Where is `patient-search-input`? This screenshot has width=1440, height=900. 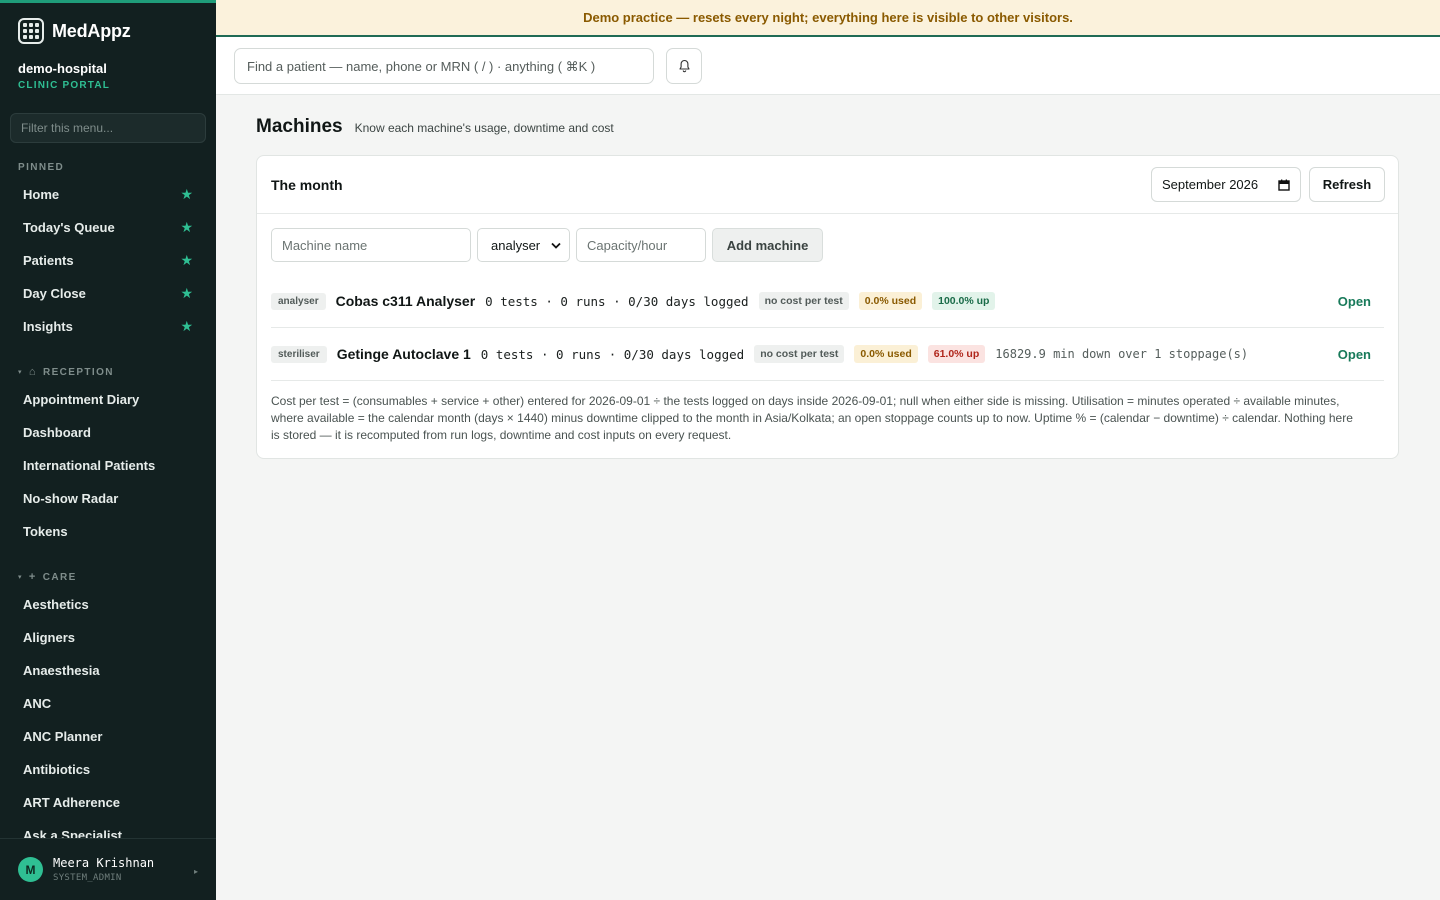 patient-search-input is located at coordinates (444, 66).